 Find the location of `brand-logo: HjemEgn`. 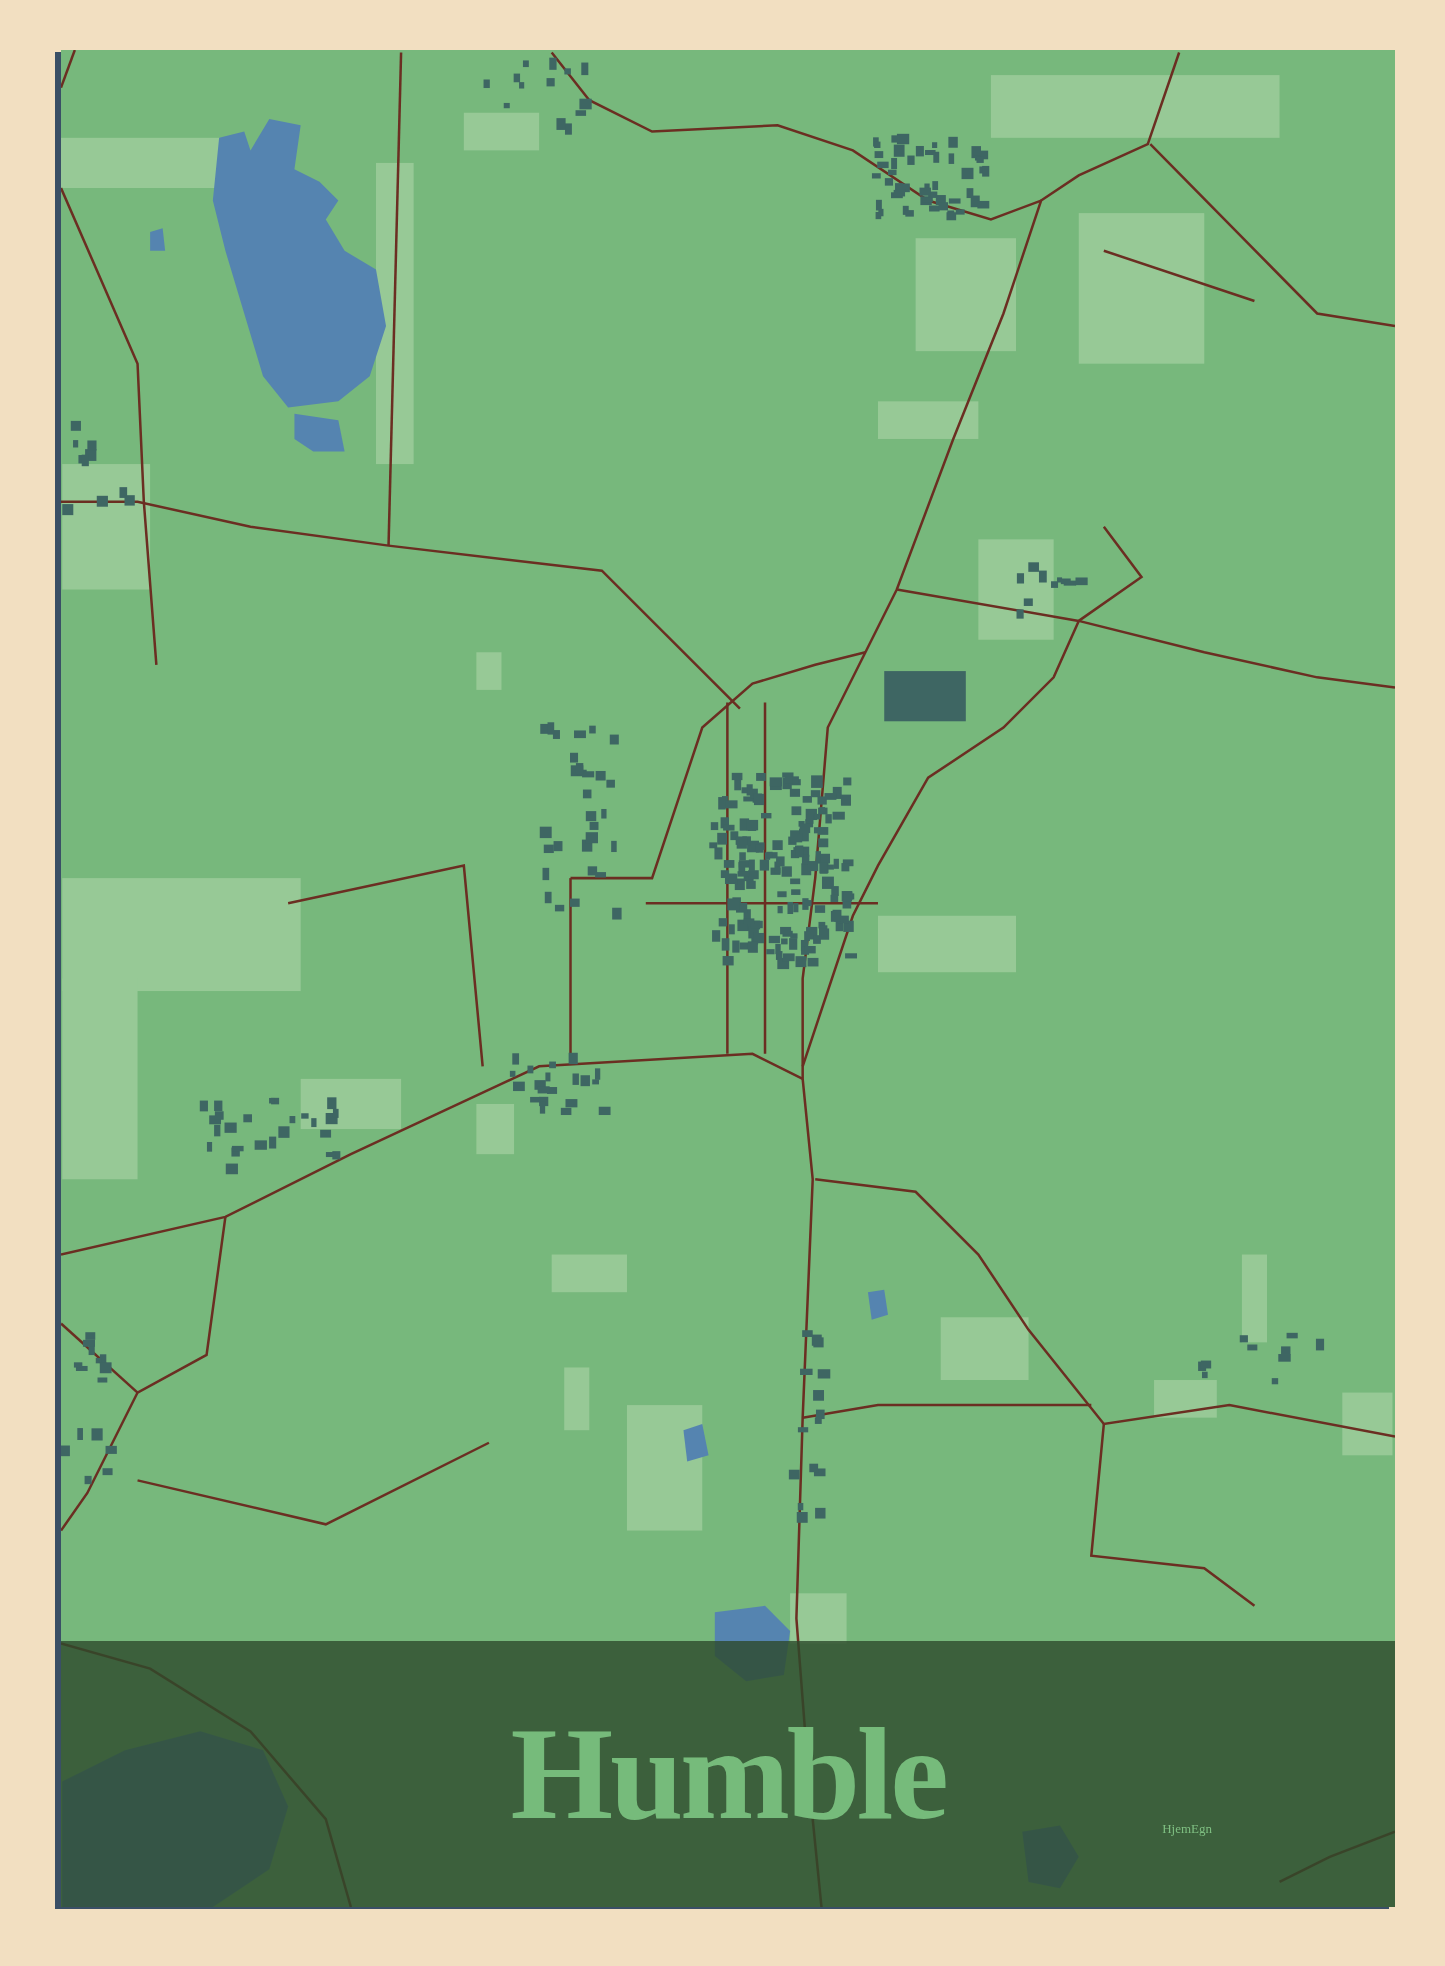

brand-logo: HjemEgn is located at coordinates (1187, 1828).